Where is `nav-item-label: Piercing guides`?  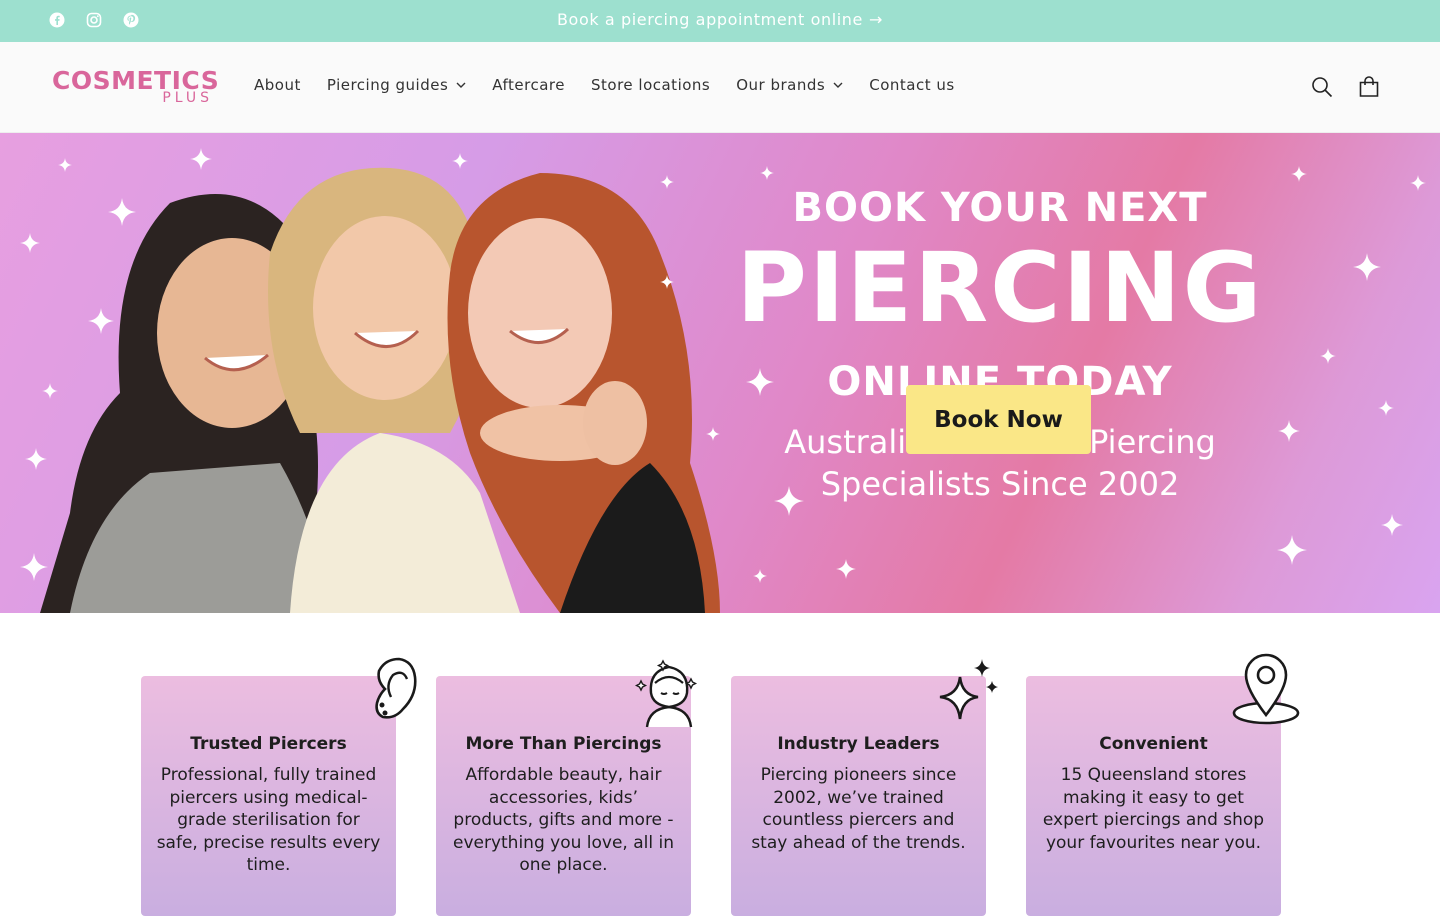 nav-item-label: Piercing guides is located at coordinates (387, 85).